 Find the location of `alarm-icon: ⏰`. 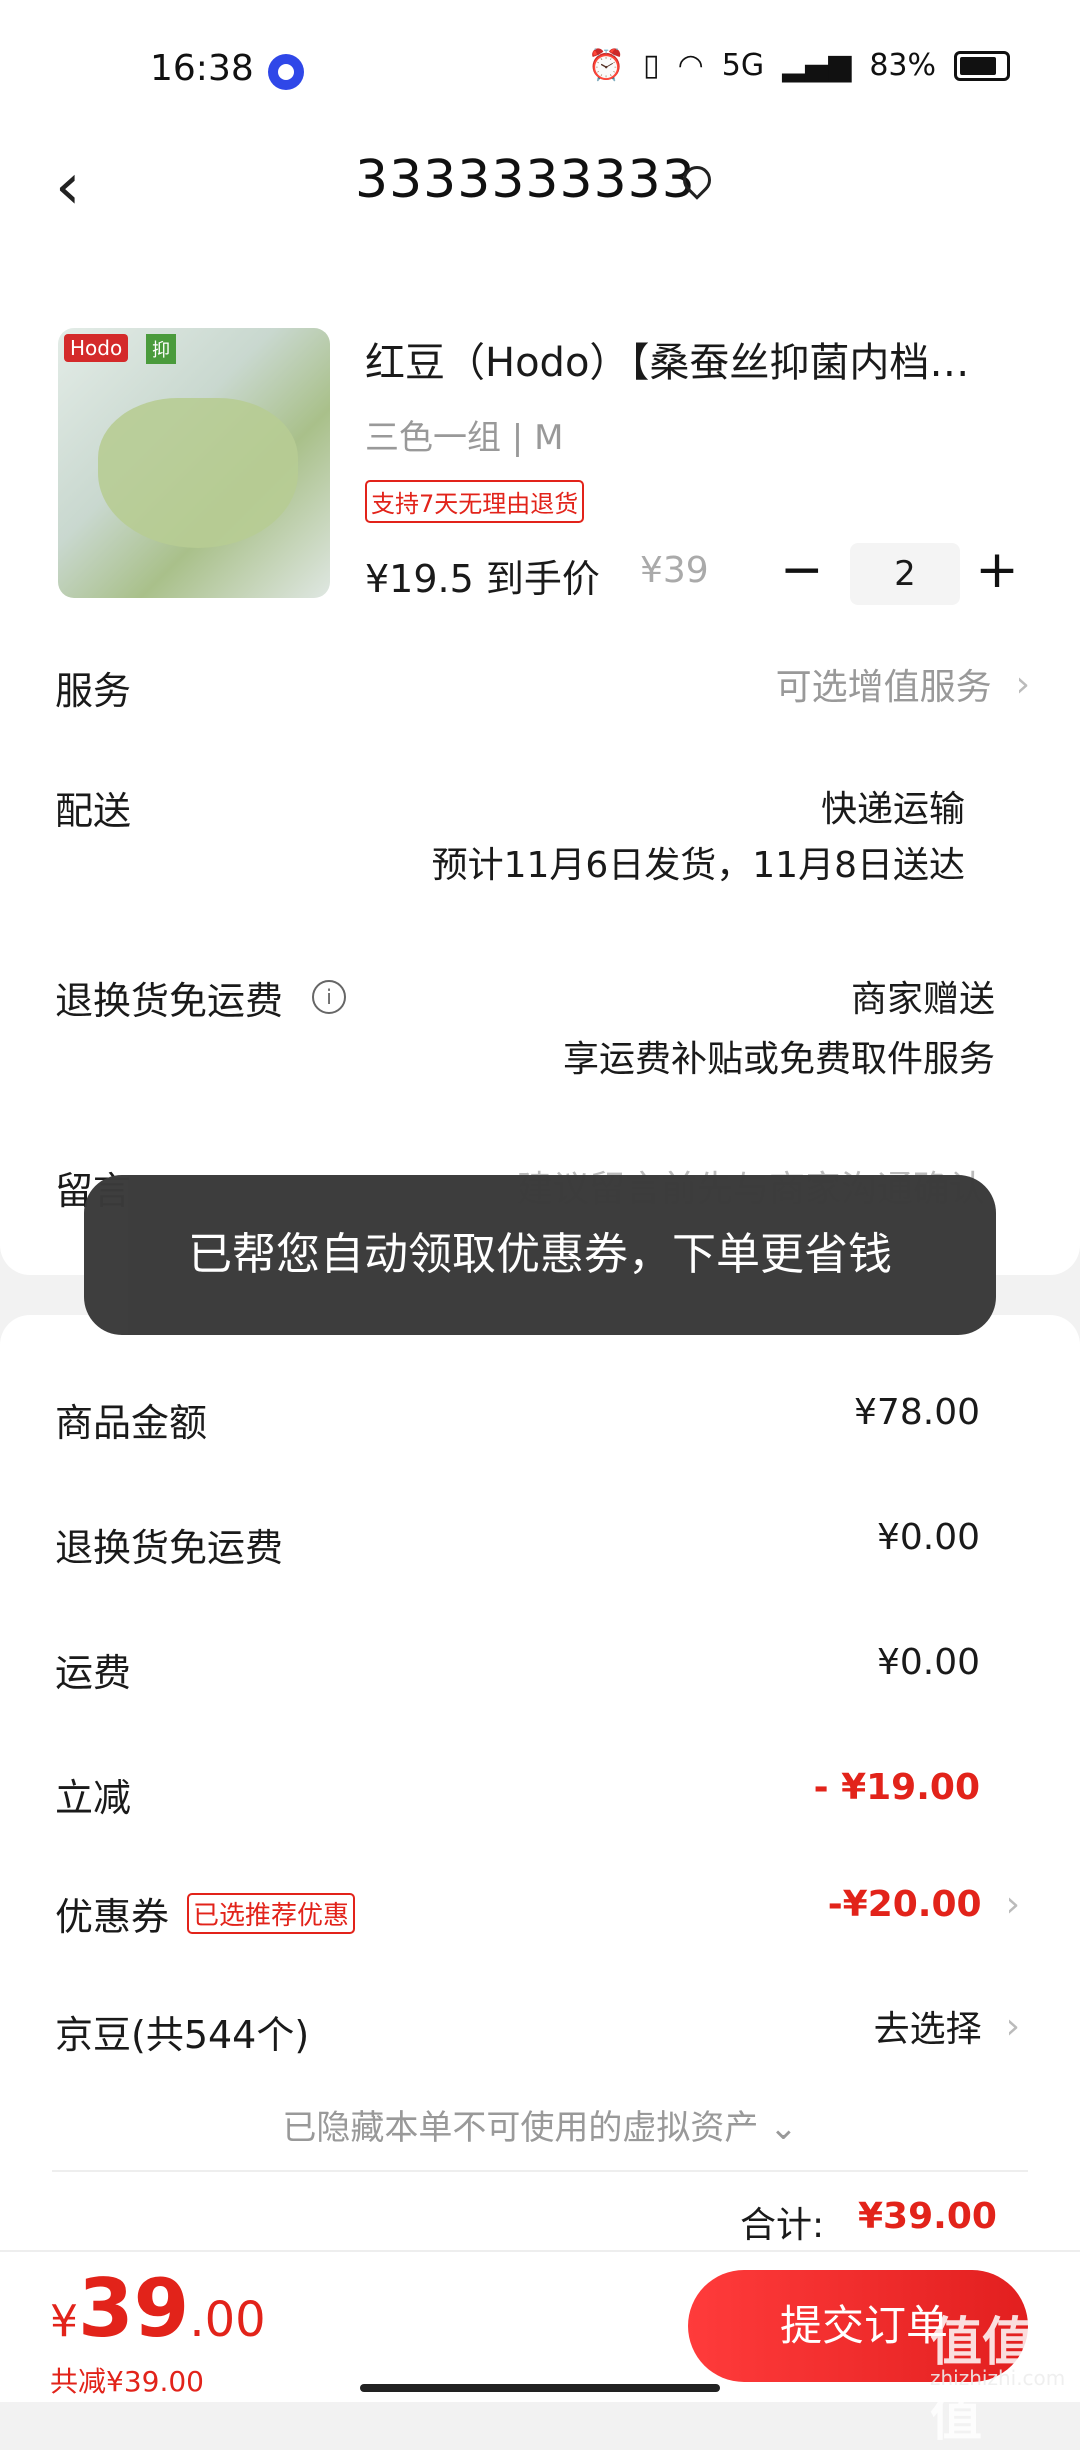

alarm-icon: ⏰ is located at coordinates (606, 65).